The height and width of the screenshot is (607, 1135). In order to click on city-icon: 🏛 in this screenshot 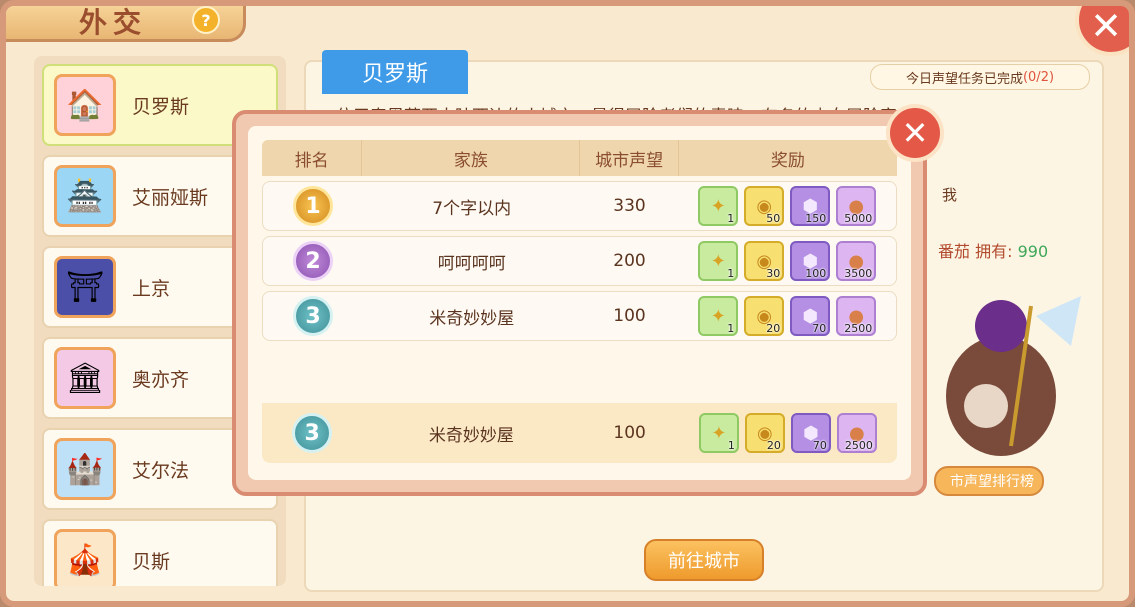, I will do `click(85, 378)`.